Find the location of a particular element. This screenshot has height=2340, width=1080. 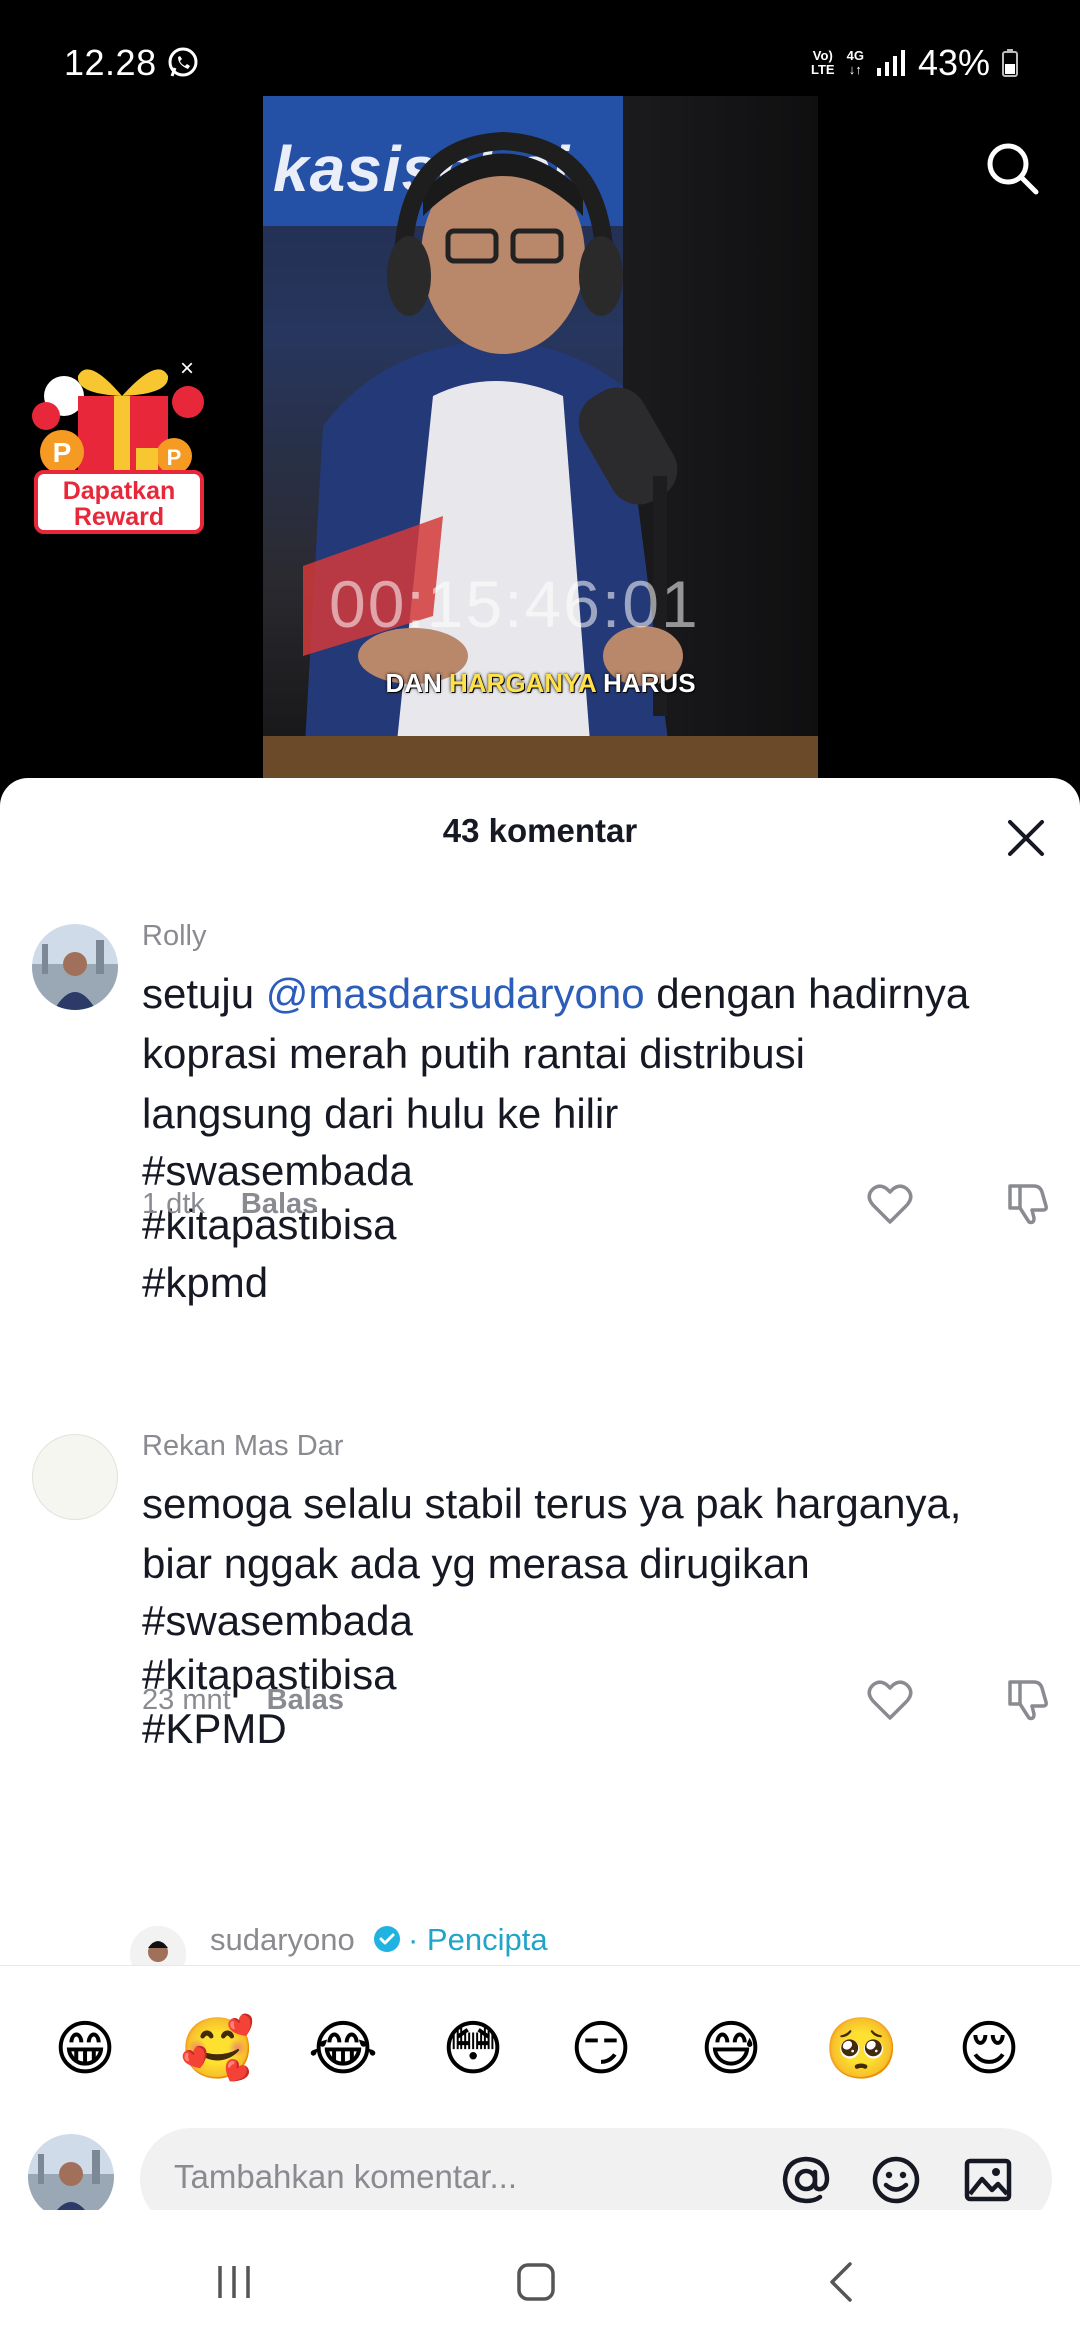

video-caption: DAN HARGANYA HARUS is located at coordinates (540, 683).